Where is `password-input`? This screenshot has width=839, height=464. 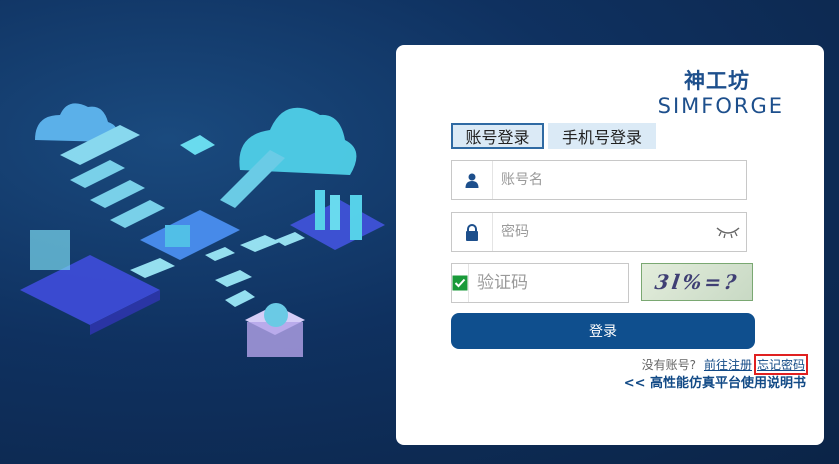 password-input is located at coordinates (601, 232).